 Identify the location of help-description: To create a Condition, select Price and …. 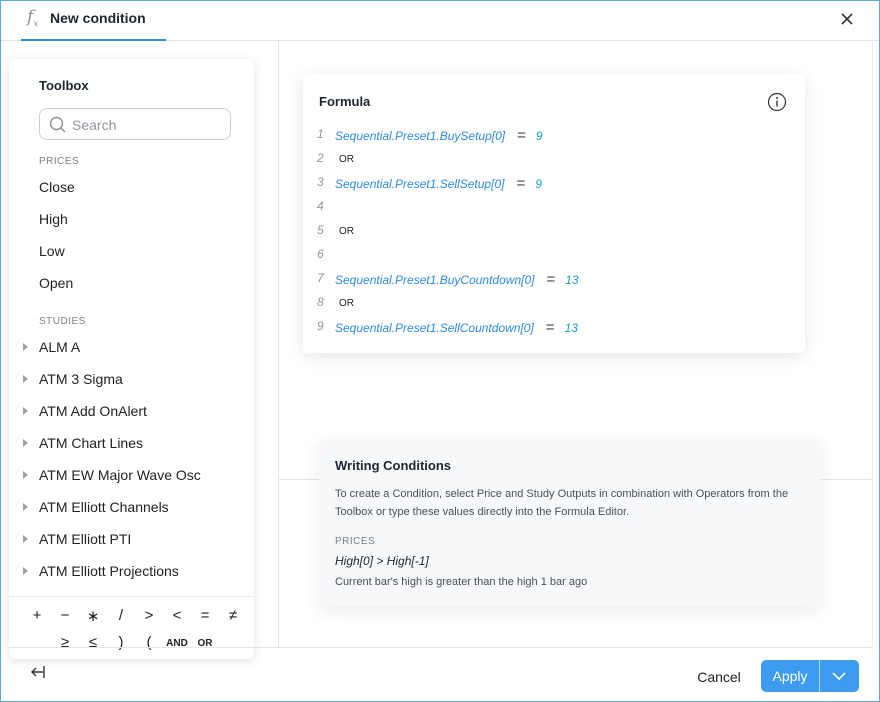
(562, 503).